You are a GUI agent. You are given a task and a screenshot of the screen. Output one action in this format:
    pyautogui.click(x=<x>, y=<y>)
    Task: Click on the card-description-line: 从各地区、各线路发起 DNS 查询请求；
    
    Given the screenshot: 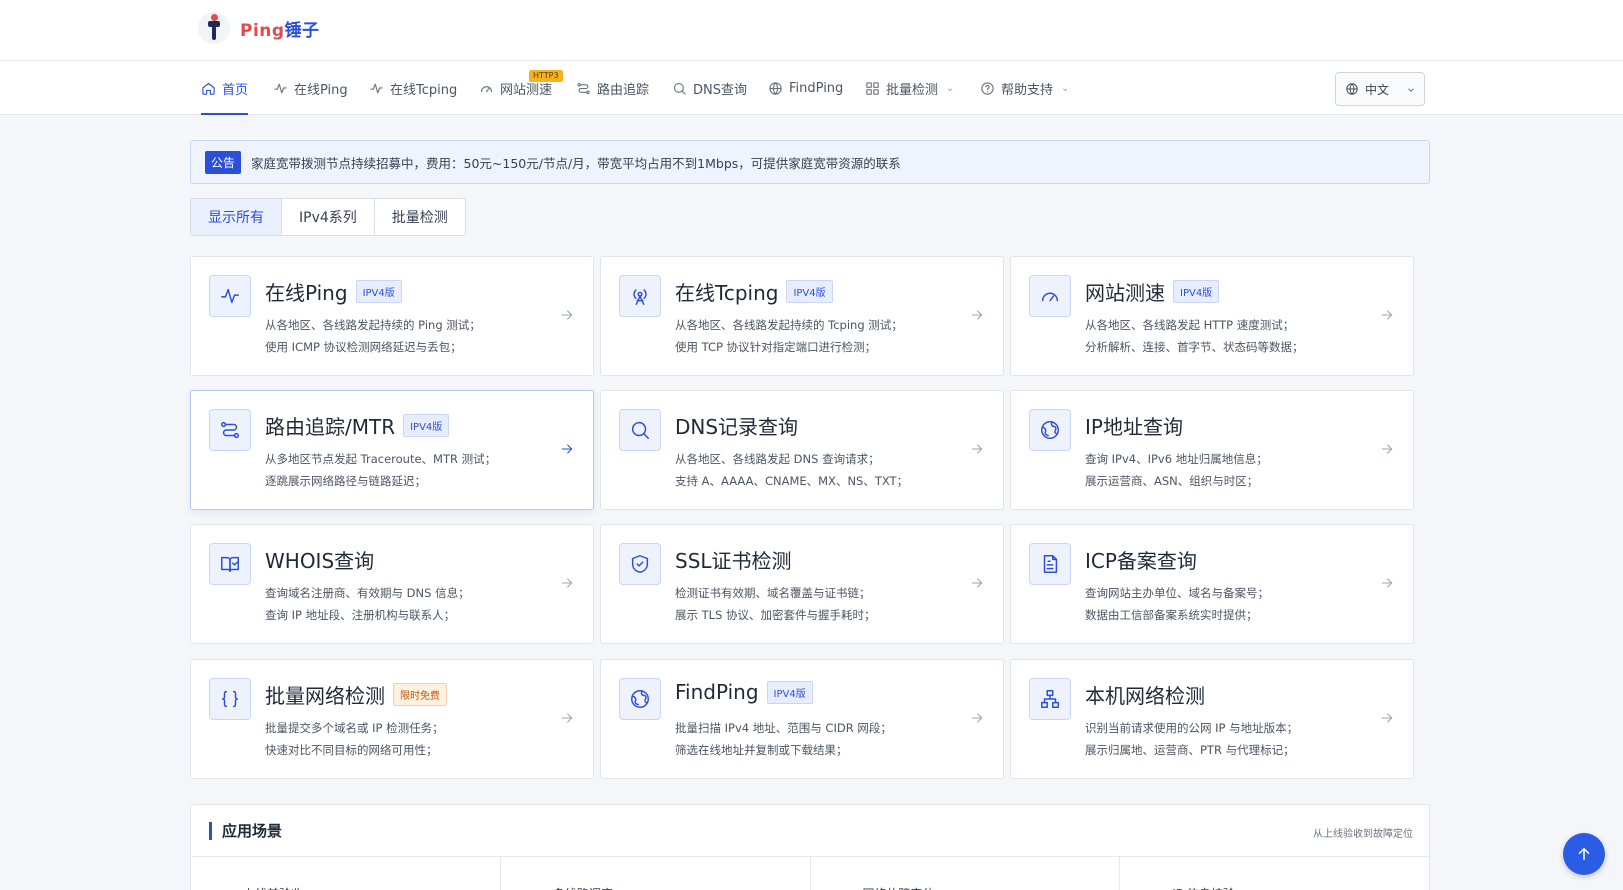 What is the action you would take?
    pyautogui.click(x=777, y=459)
    